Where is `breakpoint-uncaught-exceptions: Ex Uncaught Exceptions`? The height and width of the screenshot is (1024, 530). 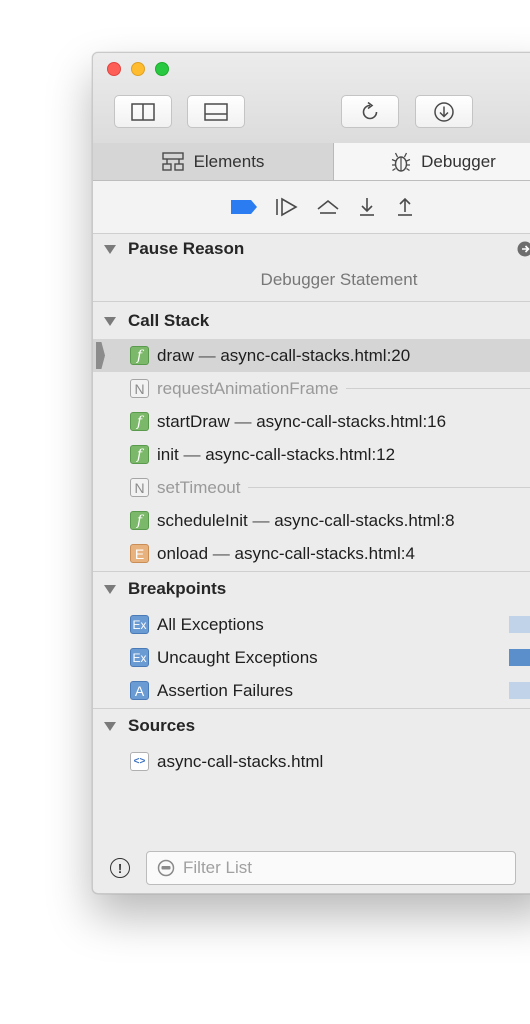 breakpoint-uncaught-exceptions: Ex Uncaught Exceptions is located at coordinates (311, 657).